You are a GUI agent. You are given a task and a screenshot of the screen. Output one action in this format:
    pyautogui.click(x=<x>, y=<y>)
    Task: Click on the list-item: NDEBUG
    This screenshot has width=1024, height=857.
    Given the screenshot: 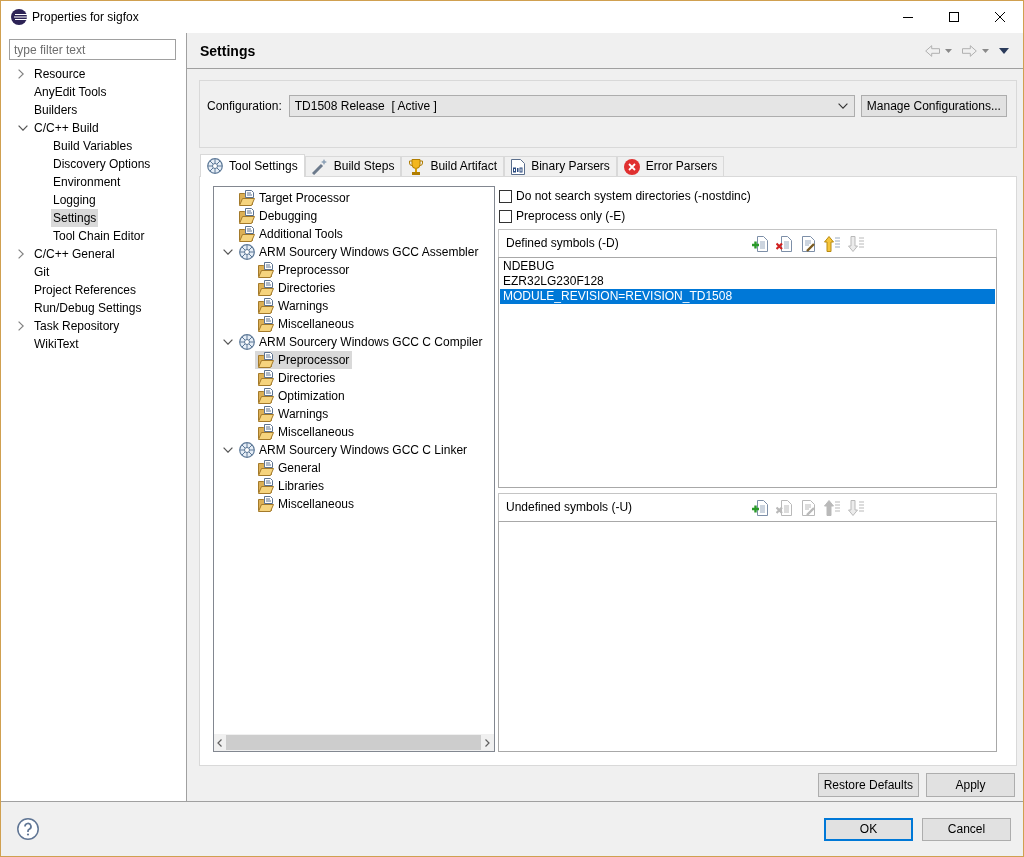 What is the action you would take?
    pyautogui.click(x=747, y=266)
    